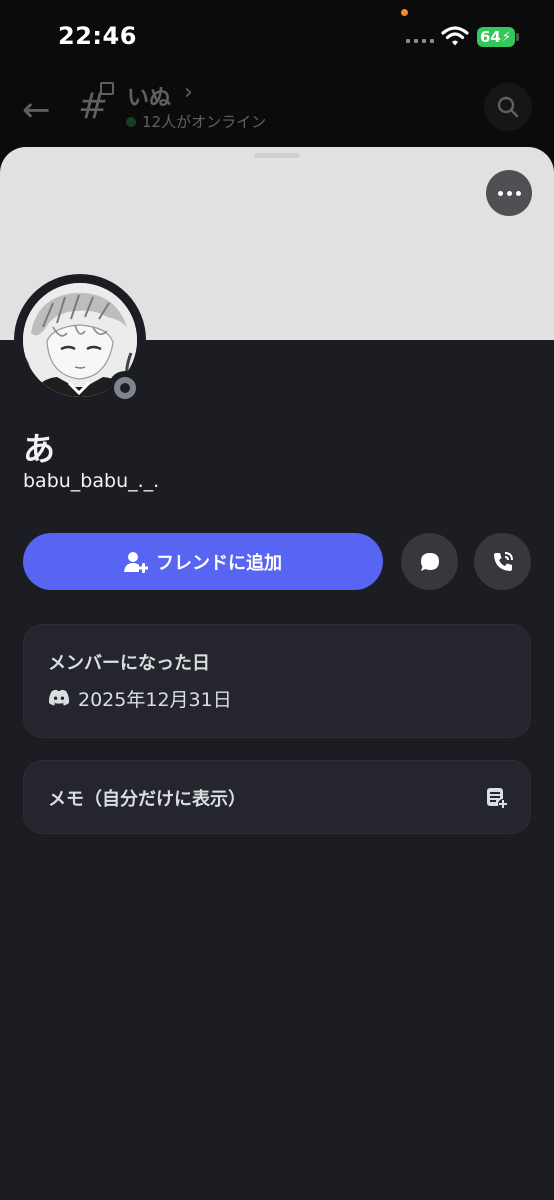  What do you see at coordinates (129, 663) in the screenshot?
I see `member-since-title: メンバーになった日` at bounding box center [129, 663].